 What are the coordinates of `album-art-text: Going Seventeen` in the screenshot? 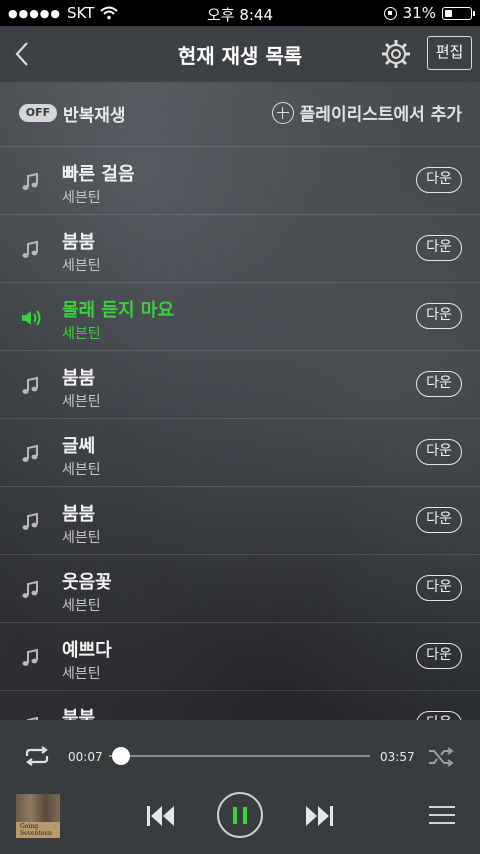 It's located at (36, 830).